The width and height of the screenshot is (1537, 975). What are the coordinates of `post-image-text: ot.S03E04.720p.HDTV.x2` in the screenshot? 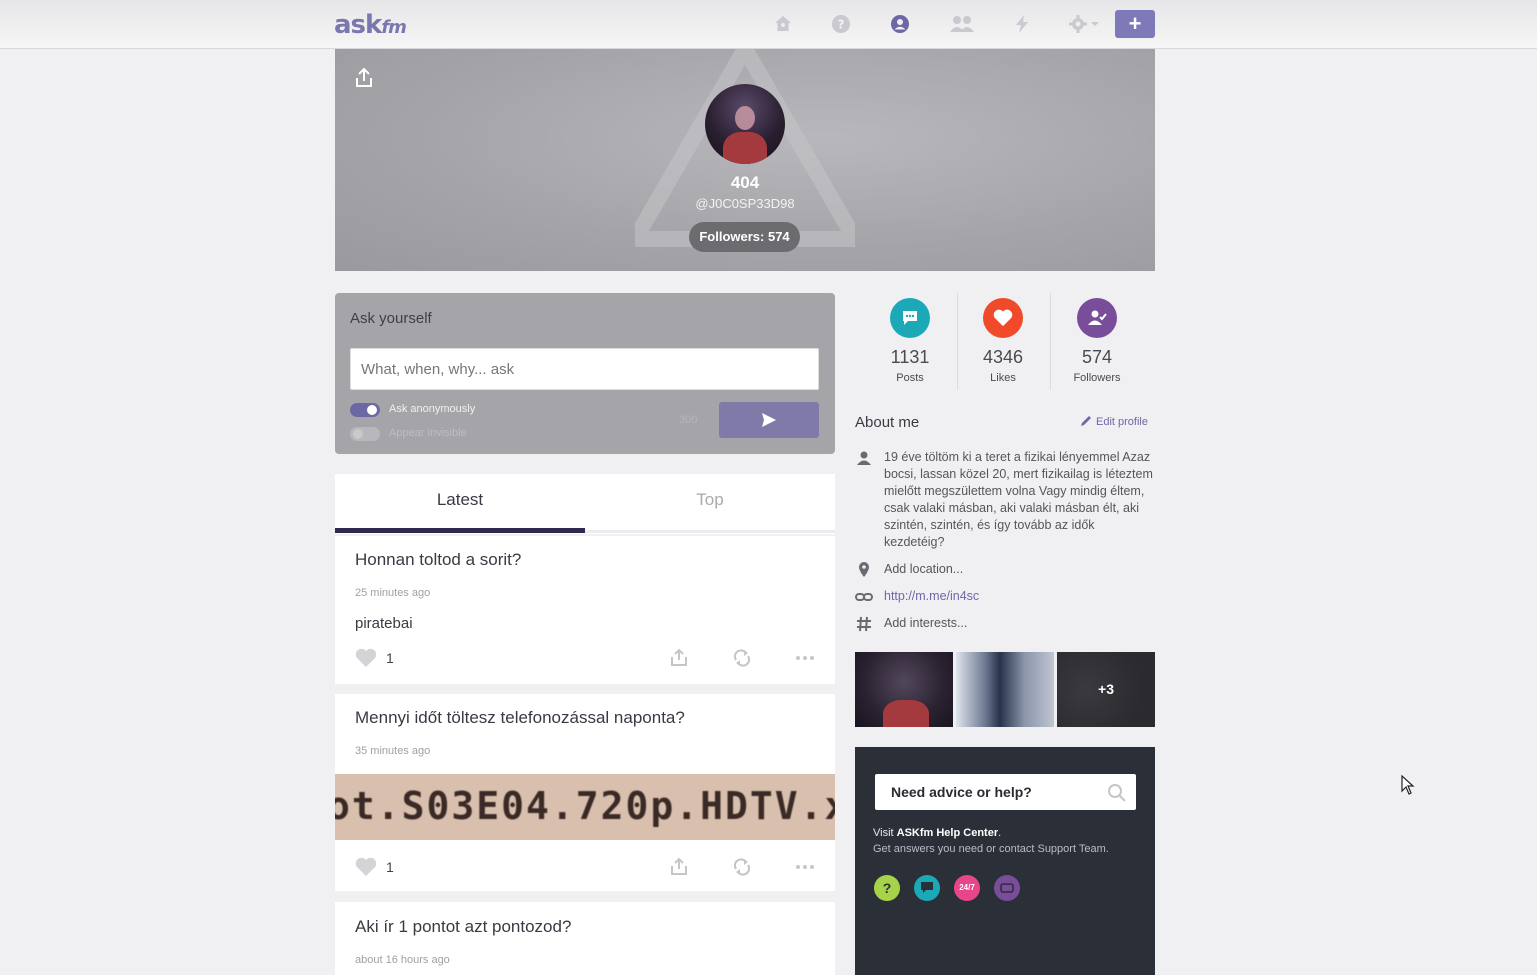 It's located at (585, 806).